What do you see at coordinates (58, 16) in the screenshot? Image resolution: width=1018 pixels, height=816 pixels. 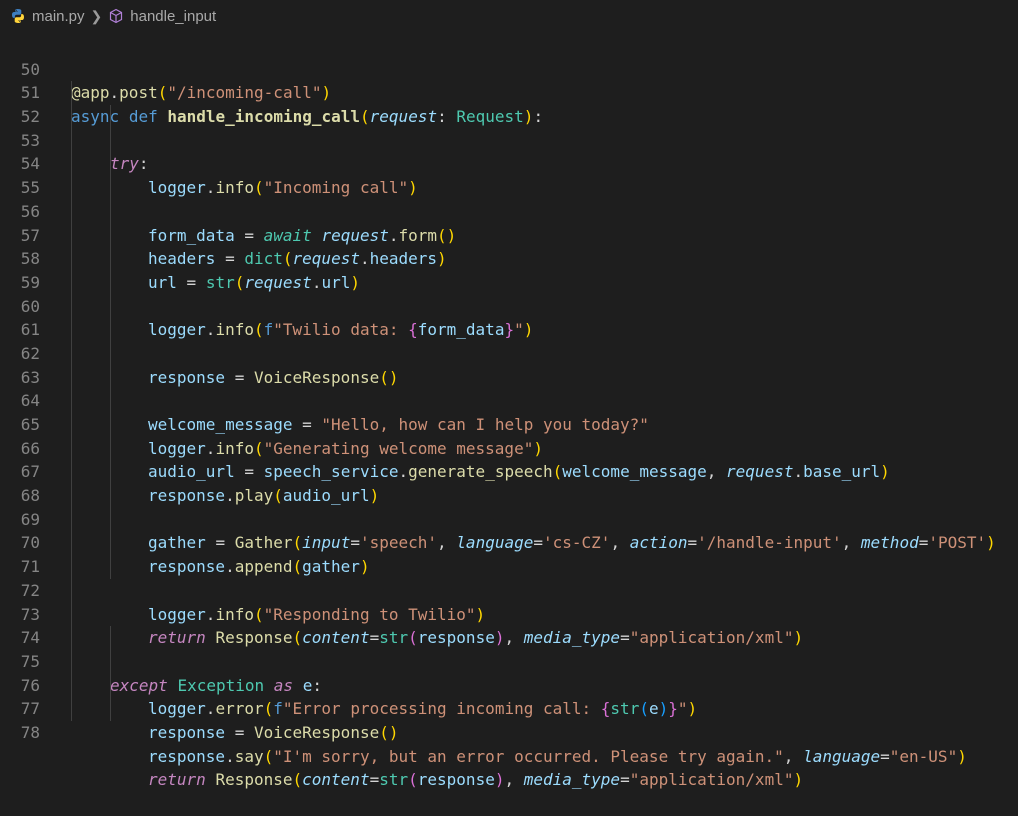 I see `breadcrumb-file-label: main.py` at bounding box center [58, 16].